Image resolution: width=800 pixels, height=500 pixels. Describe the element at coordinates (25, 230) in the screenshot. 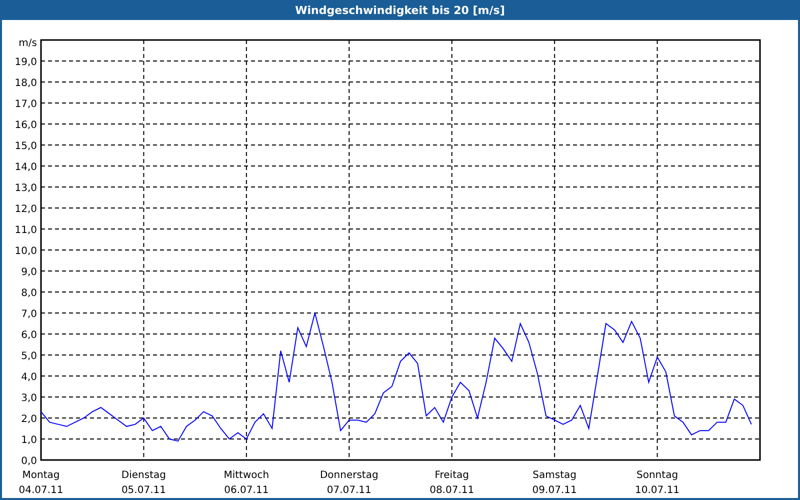

I see `y-tick-label: 11,0` at that location.